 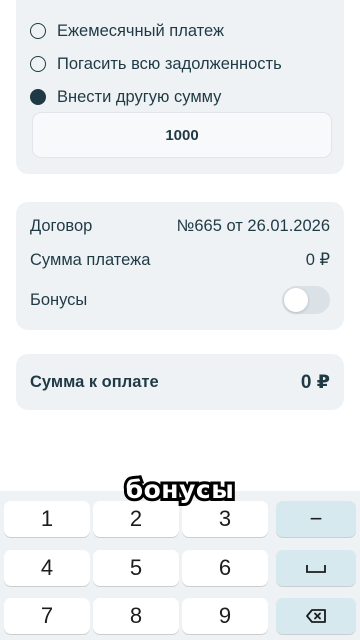 What do you see at coordinates (61, 225) in the screenshot?
I see `contract-label: Договор` at bounding box center [61, 225].